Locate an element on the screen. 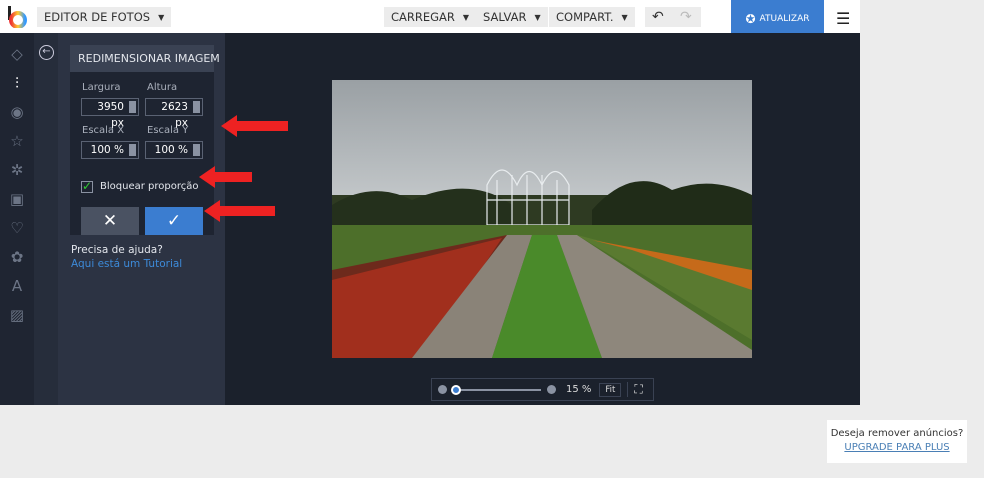  help-text: Precisa de ajuda? is located at coordinates (117, 250).